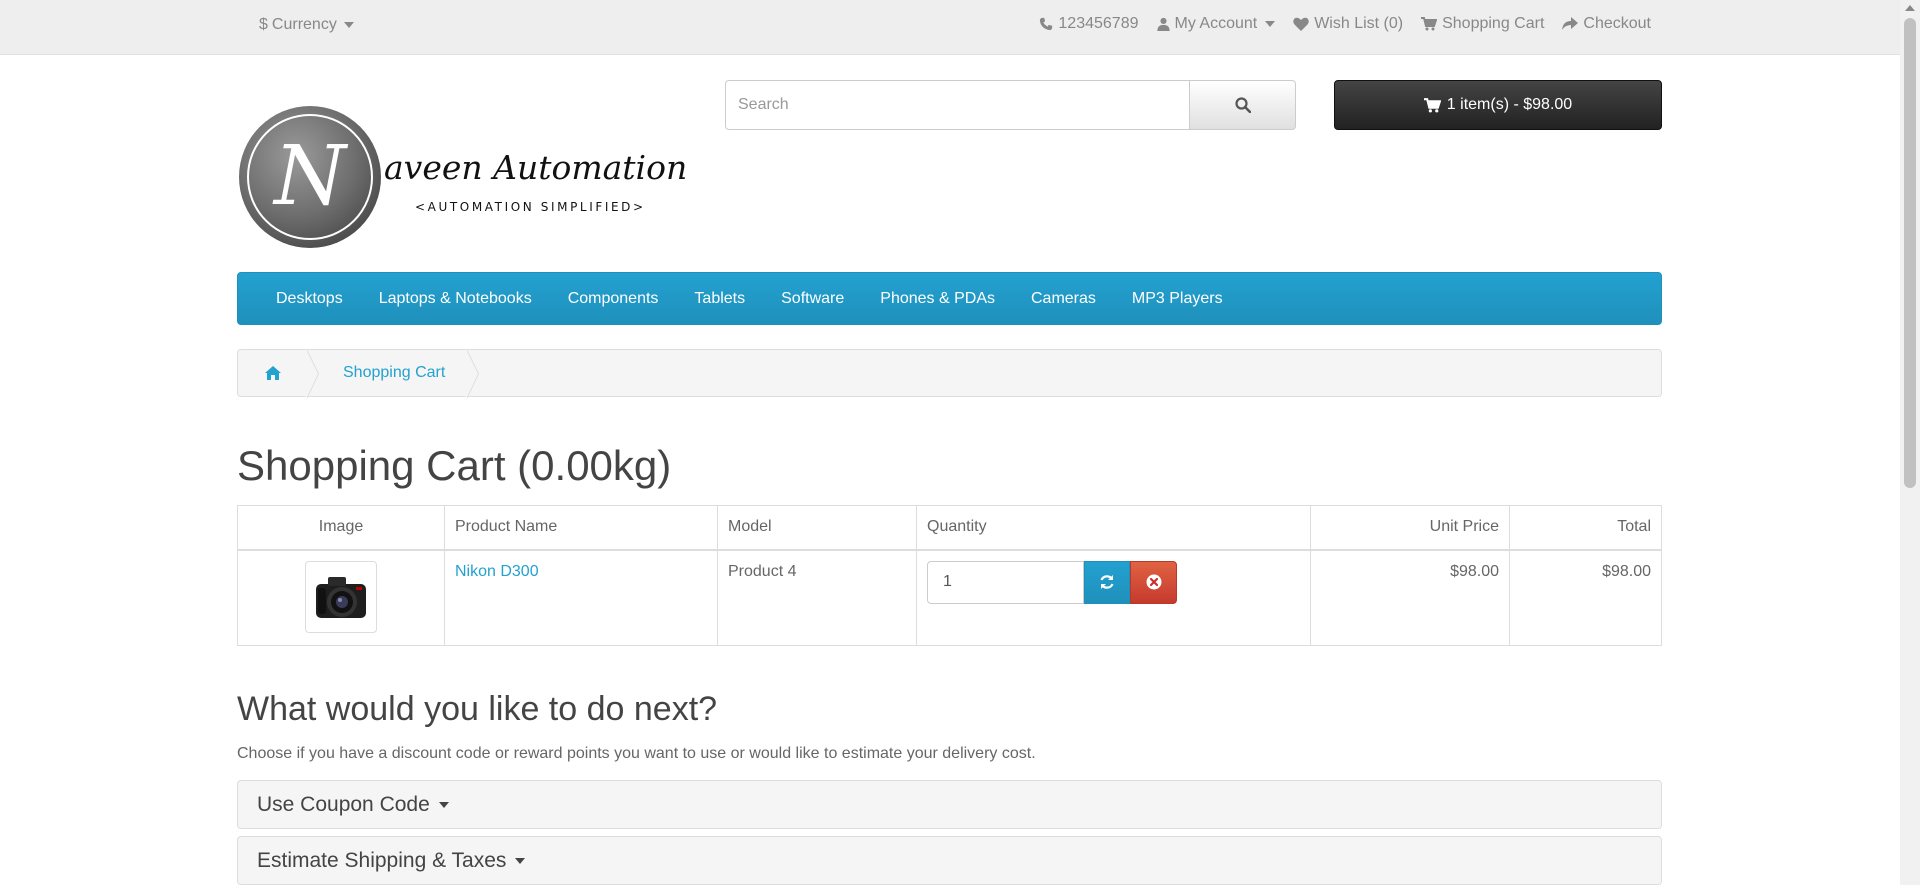 This screenshot has height=885, width=1920. What do you see at coordinates (343, 804) in the screenshot?
I see `coupon-panel-label: Use Coupon Code` at bounding box center [343, 804].